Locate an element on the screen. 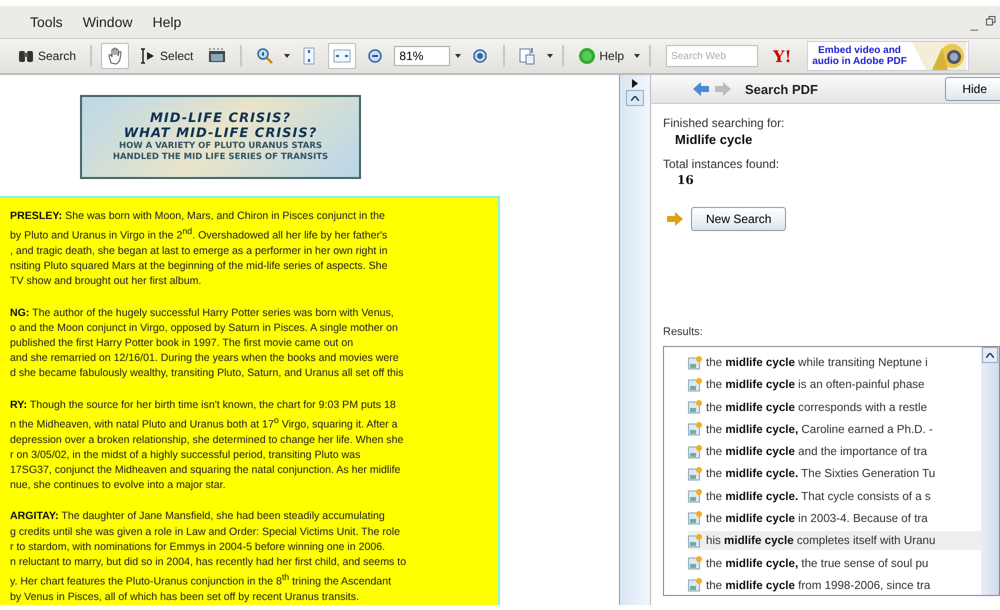 The width and height of the screenshot is (1000, 610). result-item: his midlife cycle completes itself with Uranu is located at coordinates (834, 540).